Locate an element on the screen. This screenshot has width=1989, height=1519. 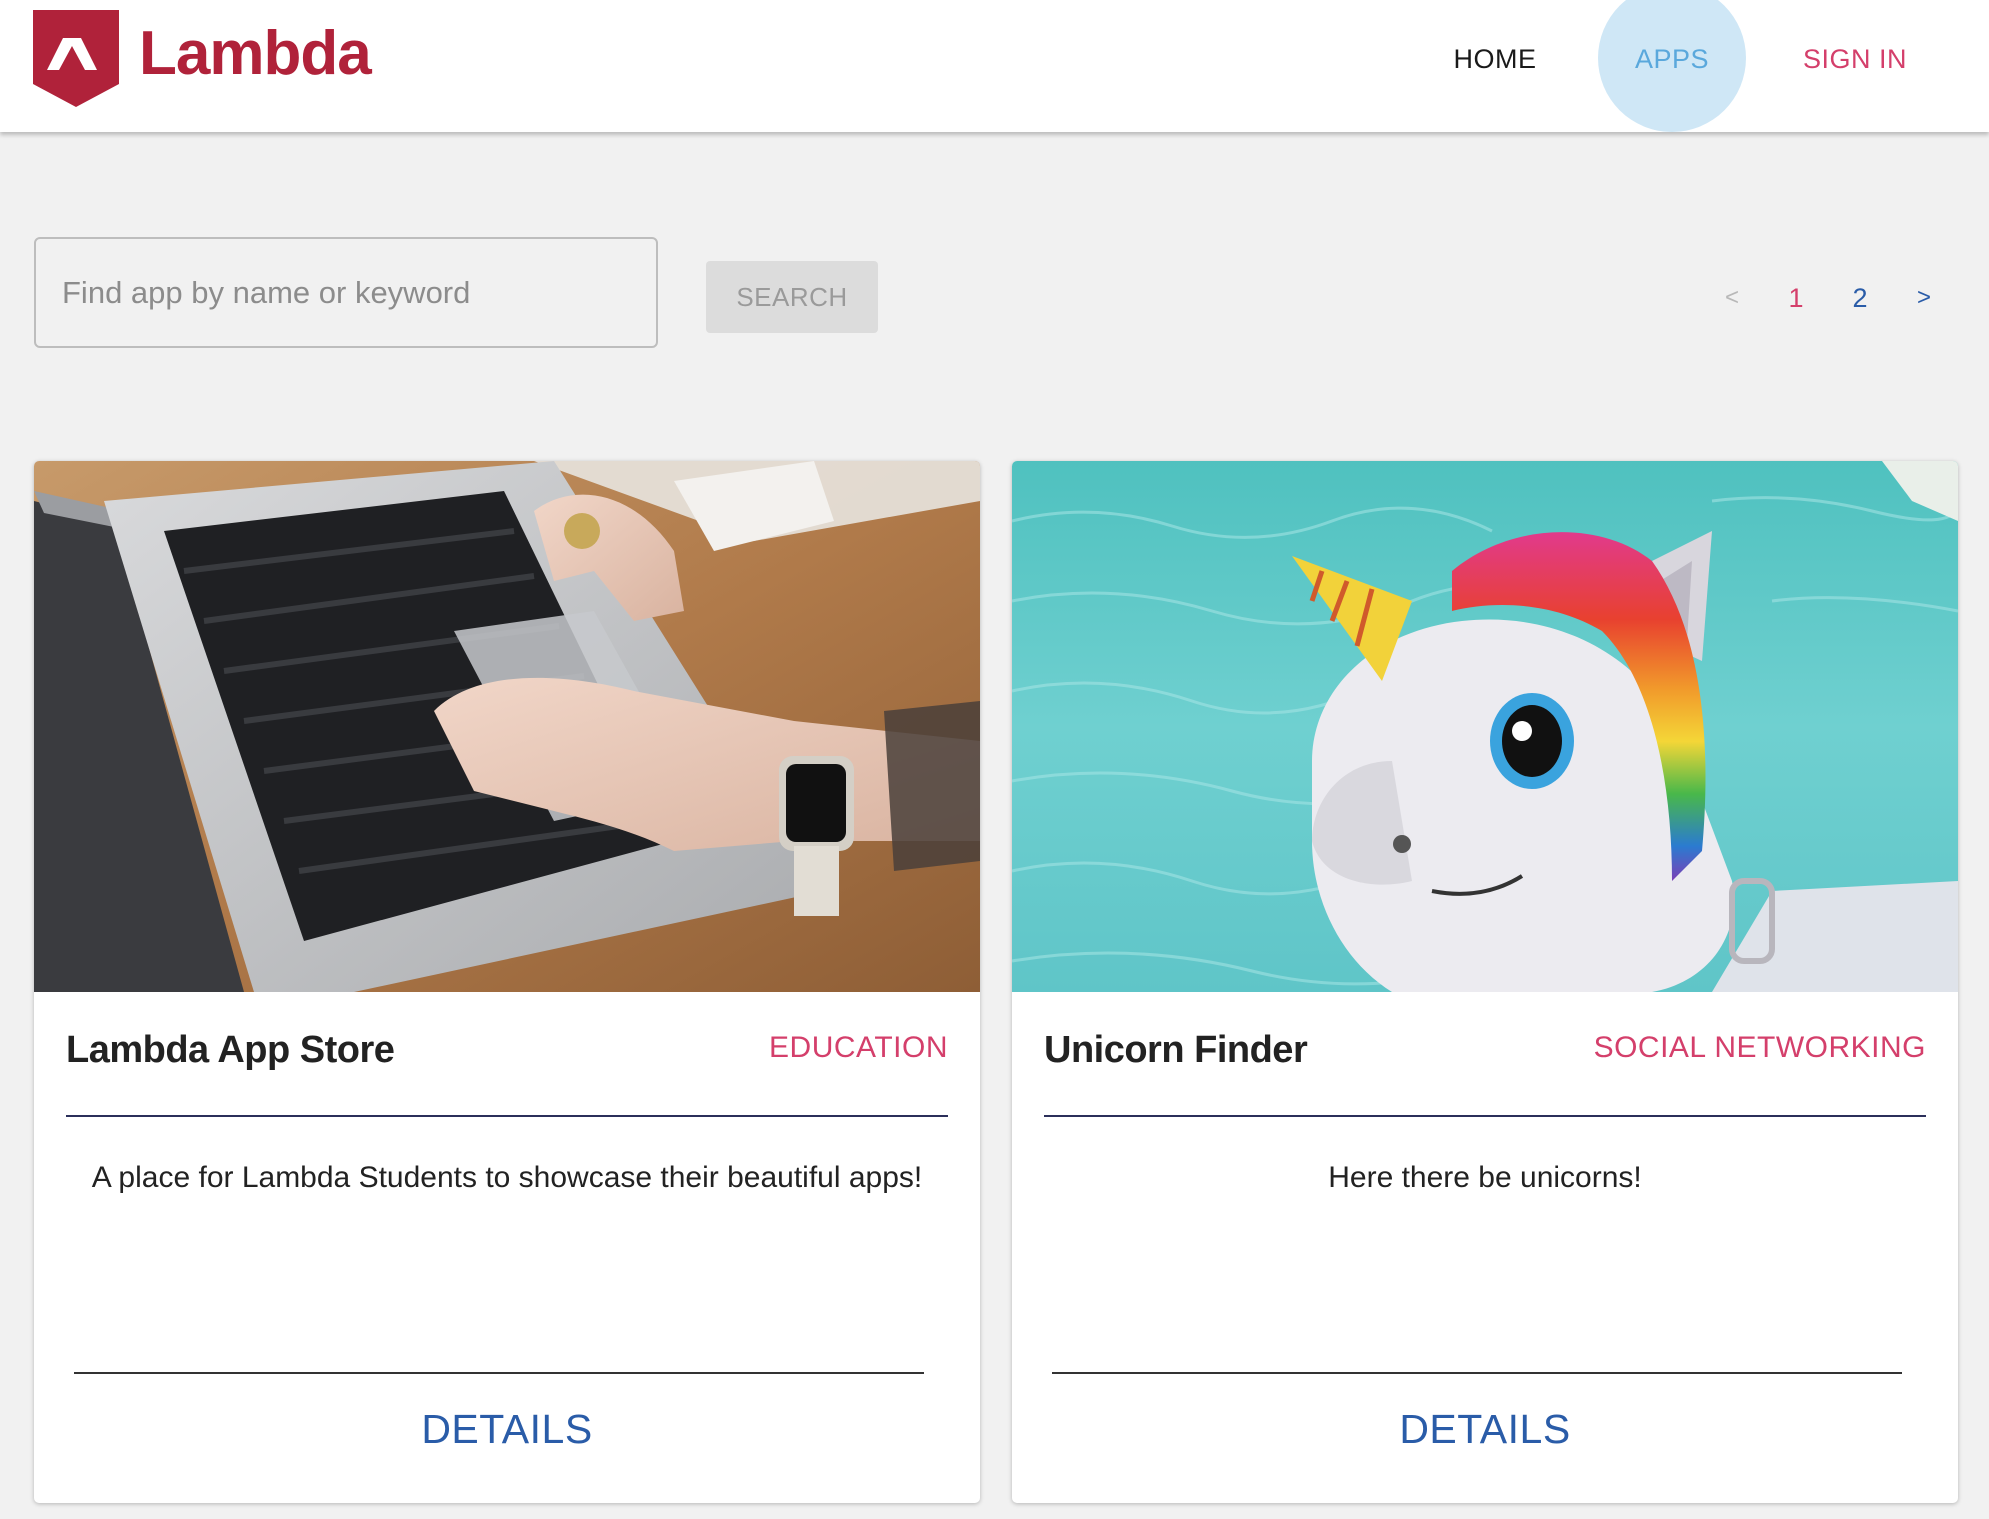
nav-apps-link: APPS is located at coordinates (1672, 66).